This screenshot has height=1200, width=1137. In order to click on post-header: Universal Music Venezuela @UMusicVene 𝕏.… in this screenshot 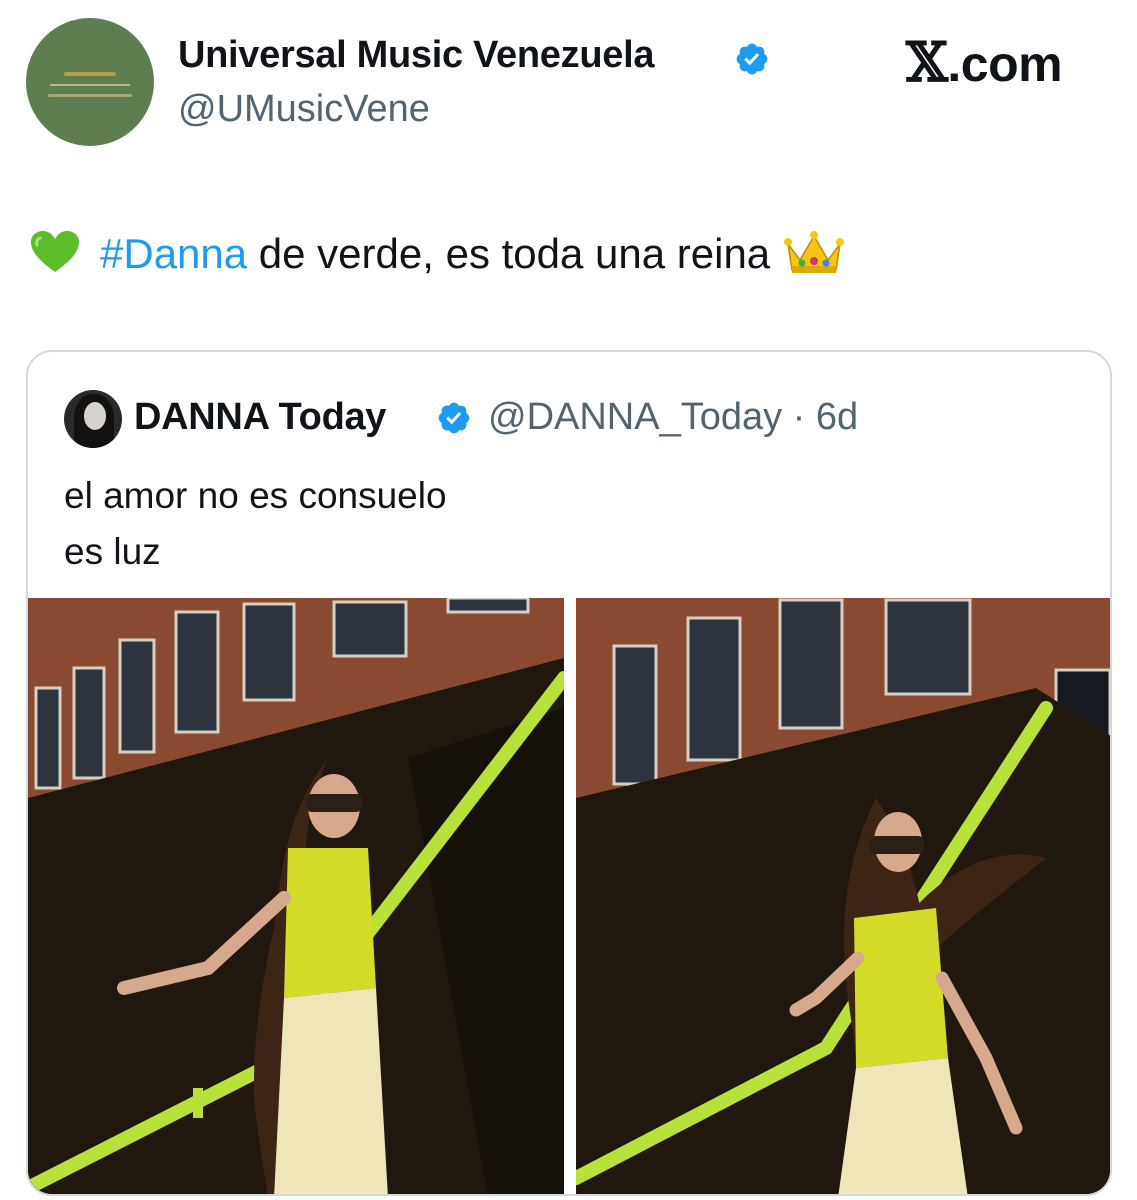, I will do `click(568, 80)`.